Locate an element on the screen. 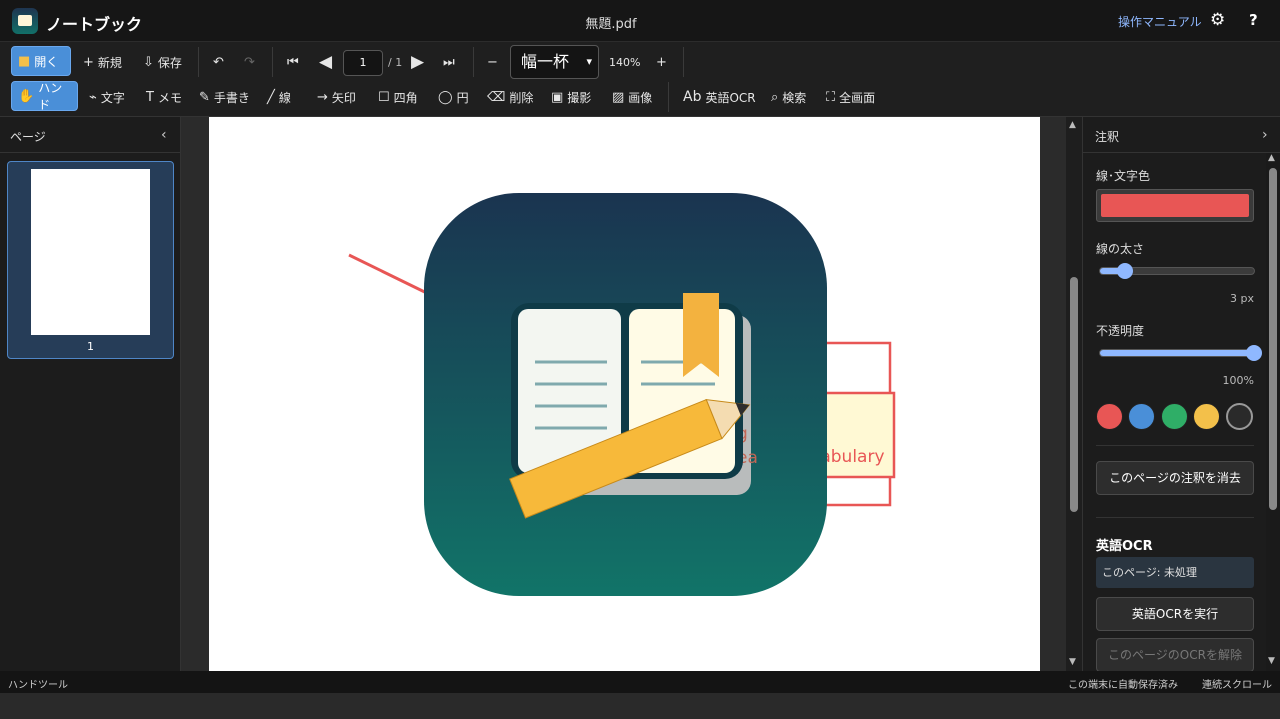 The image size is (1280, 719). open-button: ■ 開く is located at coordinates (41, 61).